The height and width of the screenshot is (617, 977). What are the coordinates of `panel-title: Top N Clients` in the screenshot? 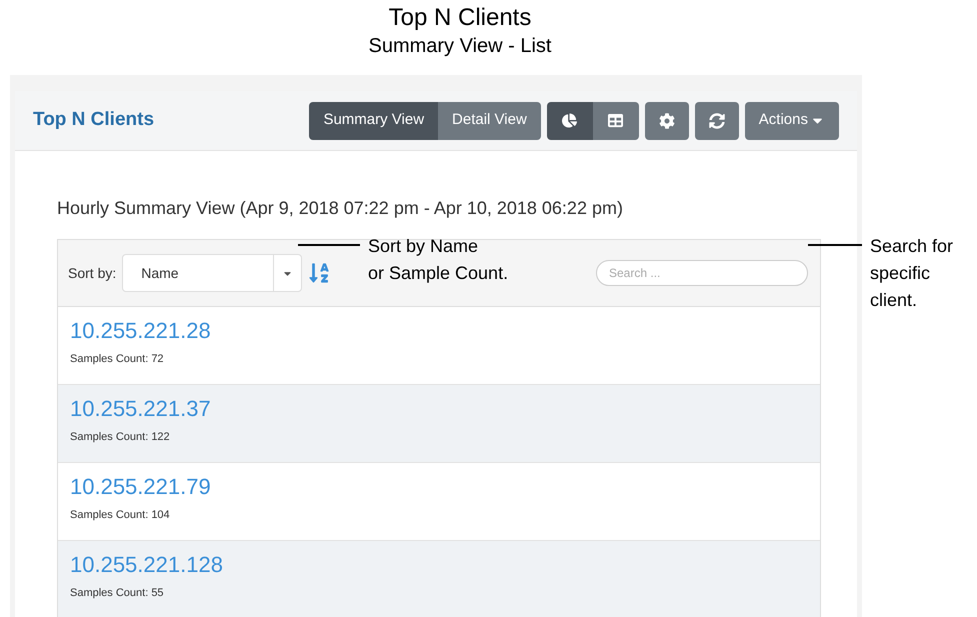 It's located at (93, 120).